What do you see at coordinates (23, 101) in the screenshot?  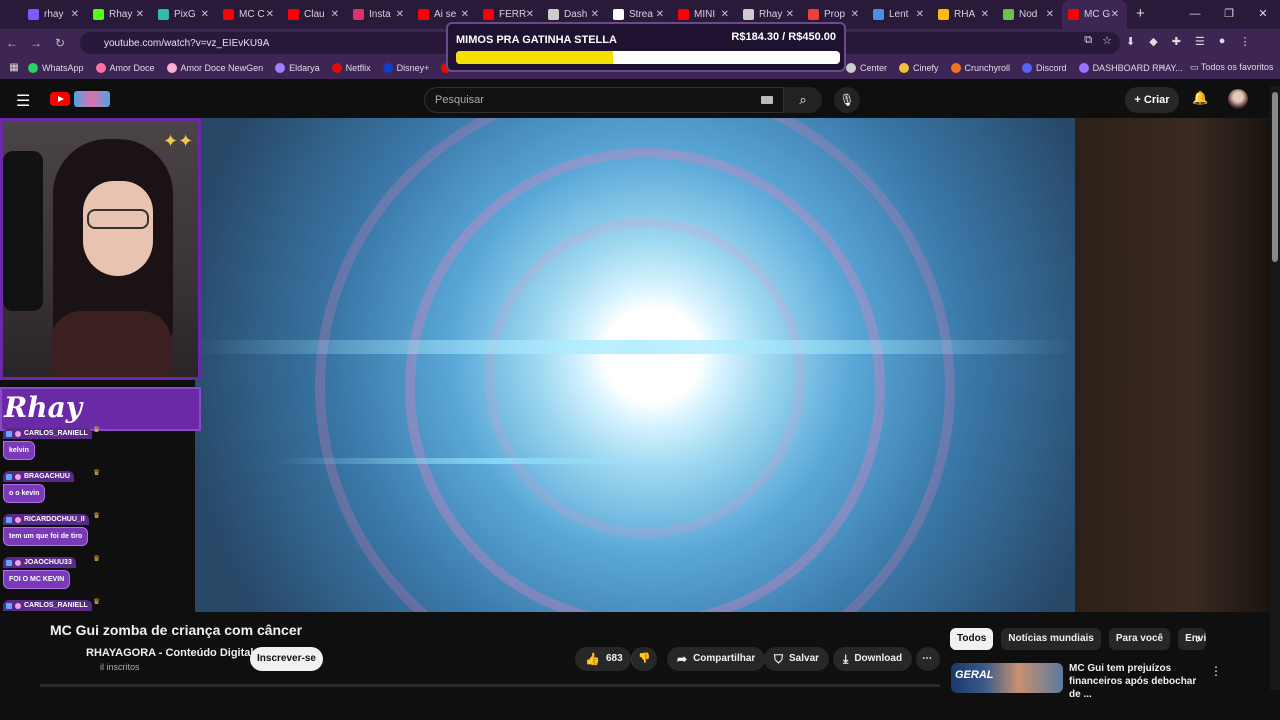 I see `menu-hamburger-icon: ☰` at bounding box center [23, 101].